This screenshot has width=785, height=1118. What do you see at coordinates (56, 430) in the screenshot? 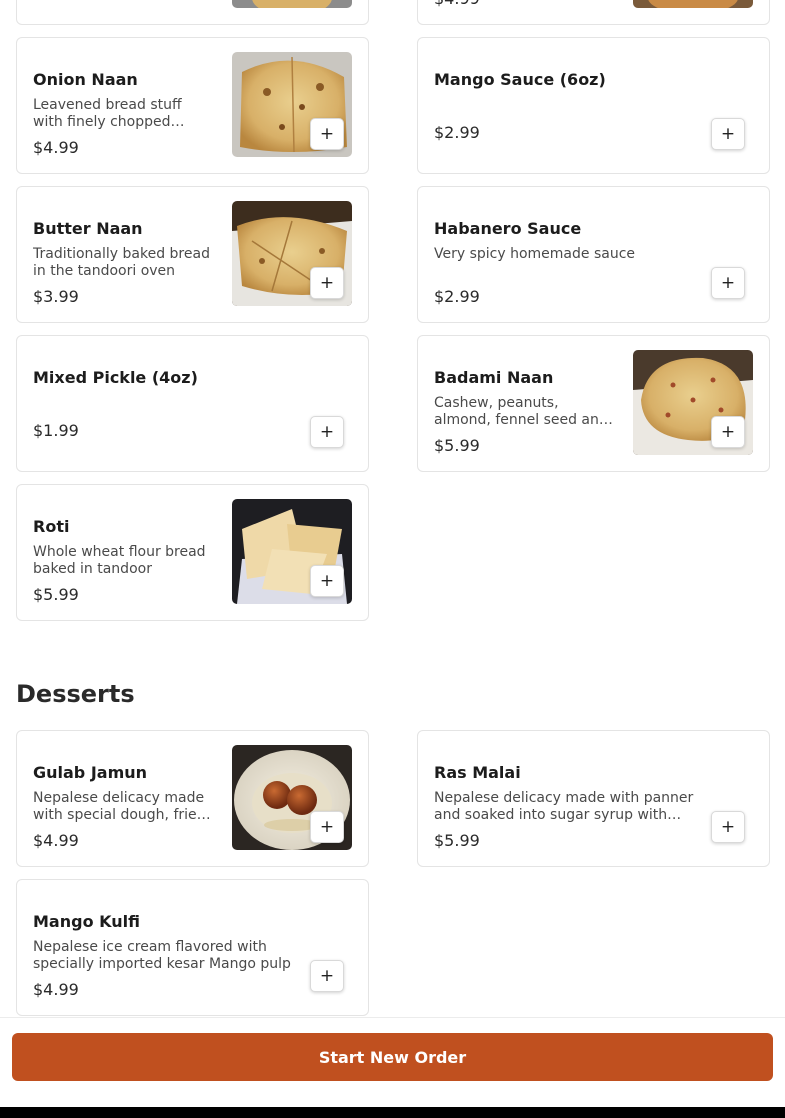
I see `item-price: $1.99` at bounding box center [56, 430].